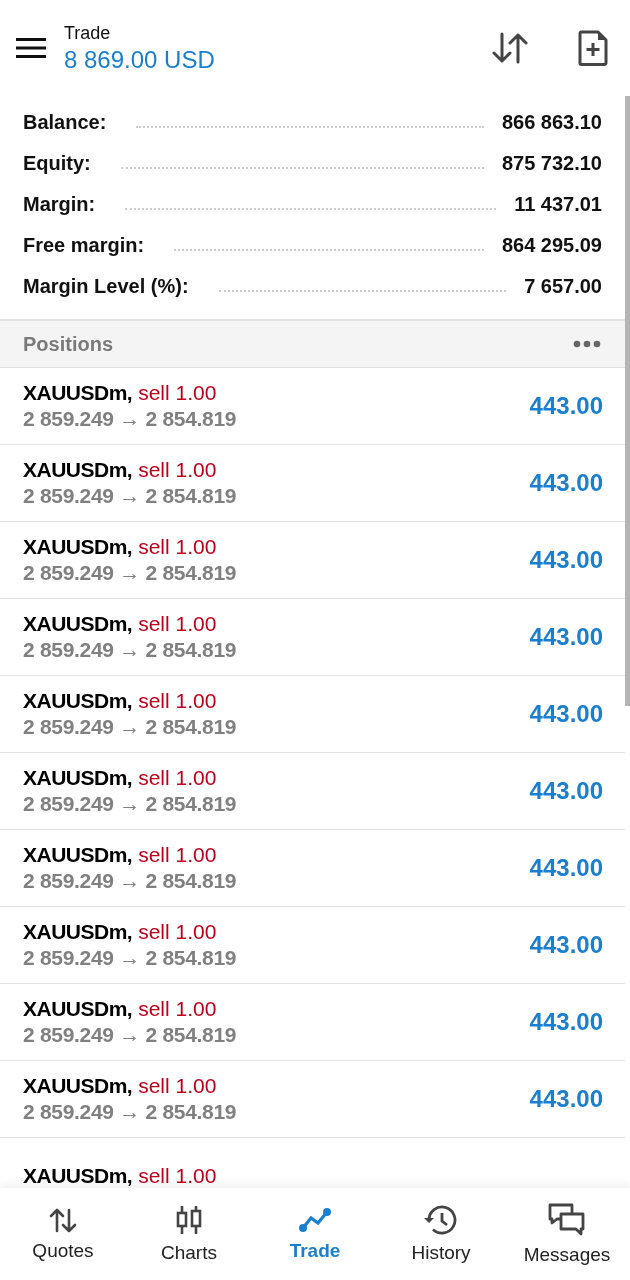 The image size is (630, 1280). I want to click on summary-value: 875 732.10, so click(551, 163).